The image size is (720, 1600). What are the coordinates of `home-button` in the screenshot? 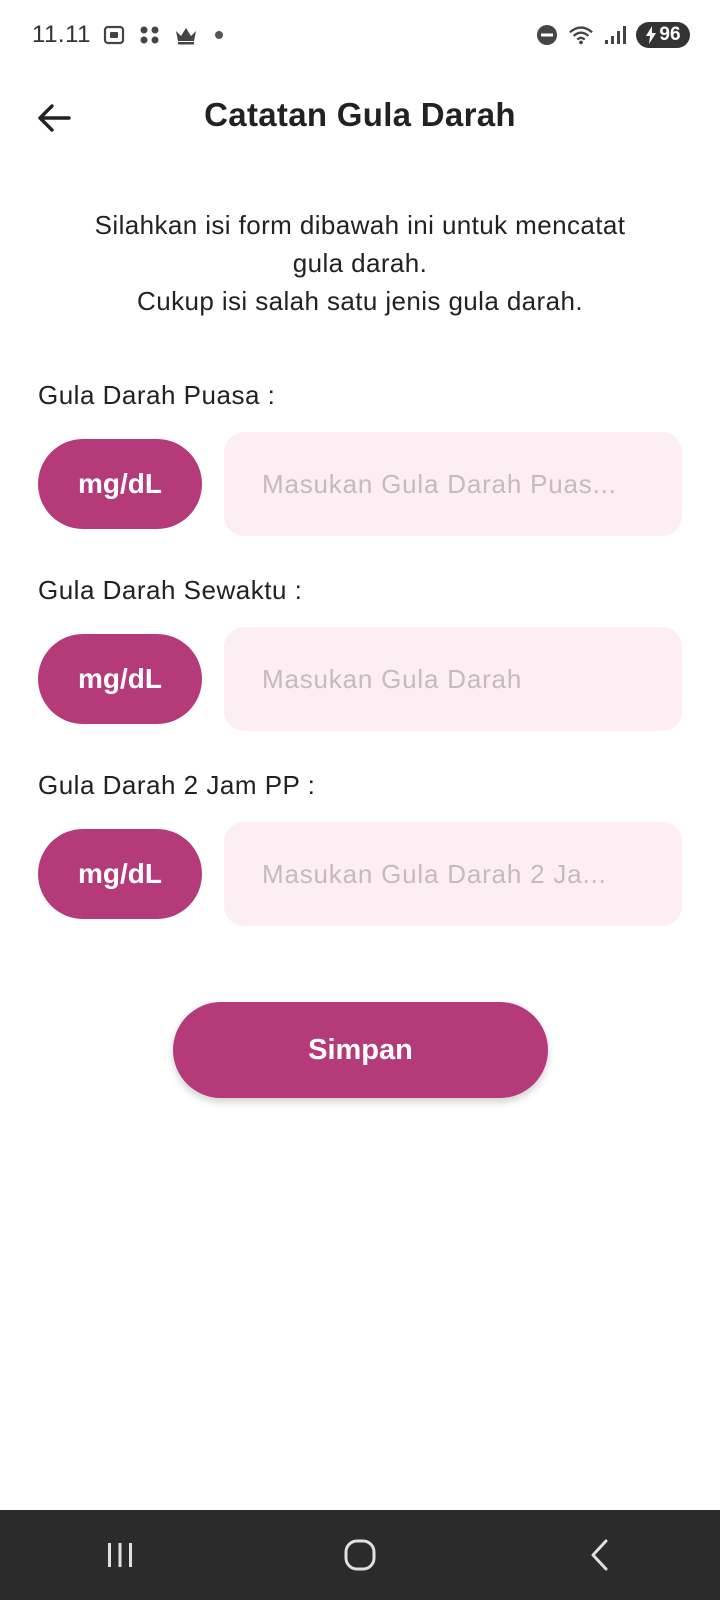 It's located at (360, 1555).